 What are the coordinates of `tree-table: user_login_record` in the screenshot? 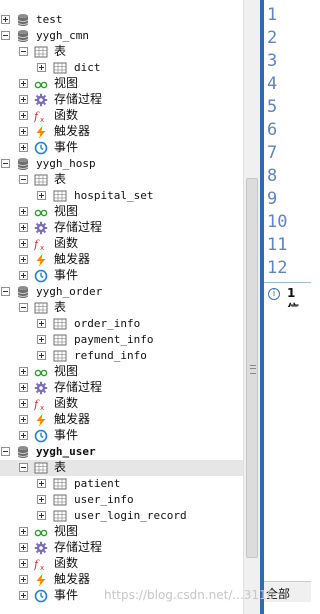 It's located at (121, 516).